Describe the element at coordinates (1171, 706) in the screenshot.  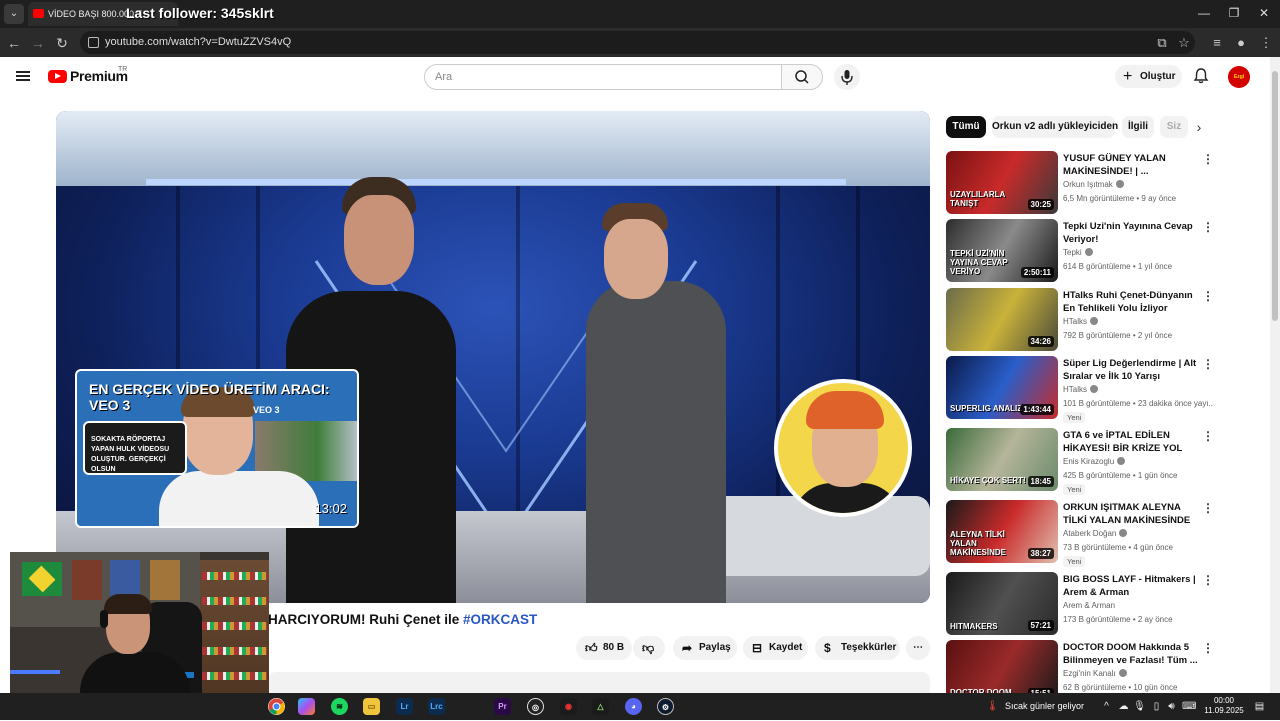
I see `tray-volume-icon: 🔊︎` at that location.